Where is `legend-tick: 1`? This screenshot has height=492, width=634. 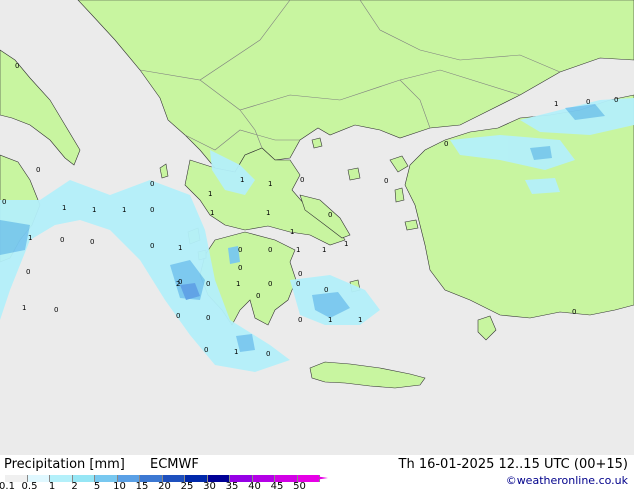
legend-tick: 1 is located at coordinates (52, 486).